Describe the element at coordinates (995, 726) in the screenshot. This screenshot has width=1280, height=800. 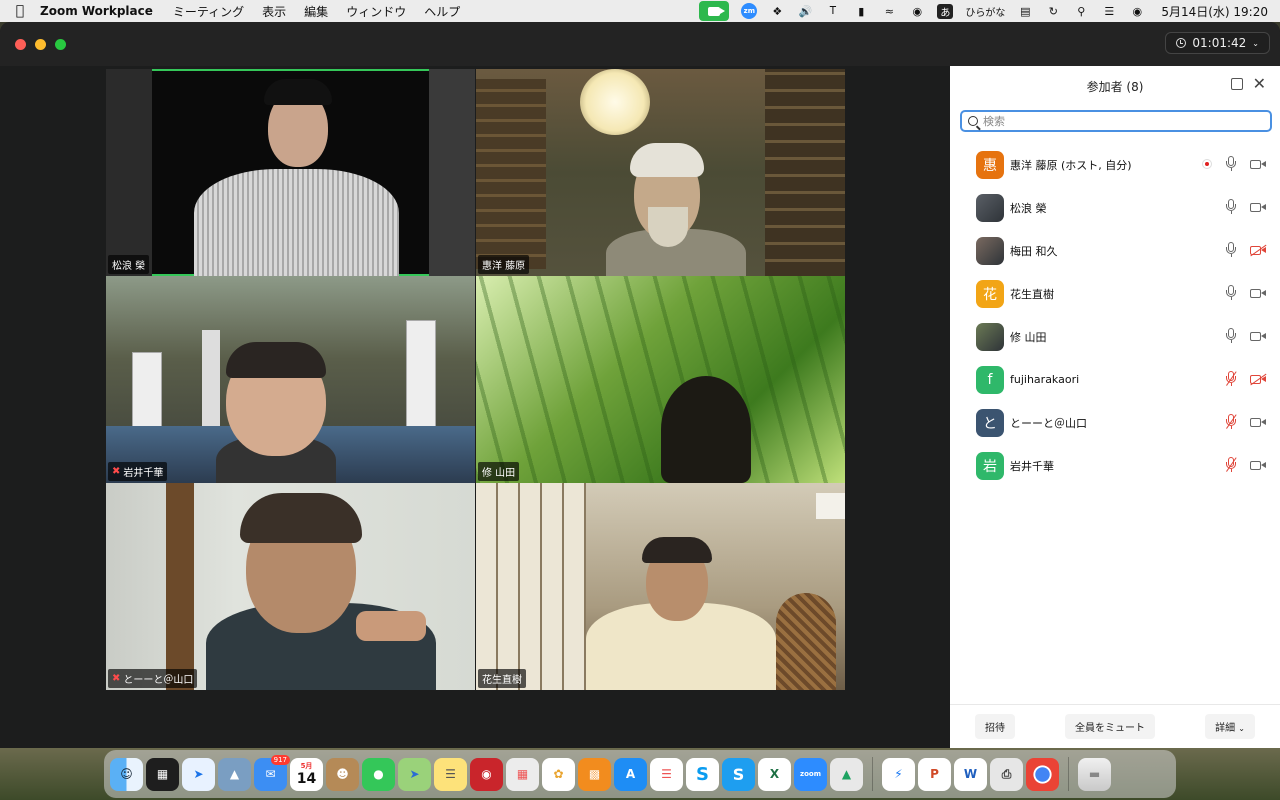
I see `invite-button: 招待` at that location.